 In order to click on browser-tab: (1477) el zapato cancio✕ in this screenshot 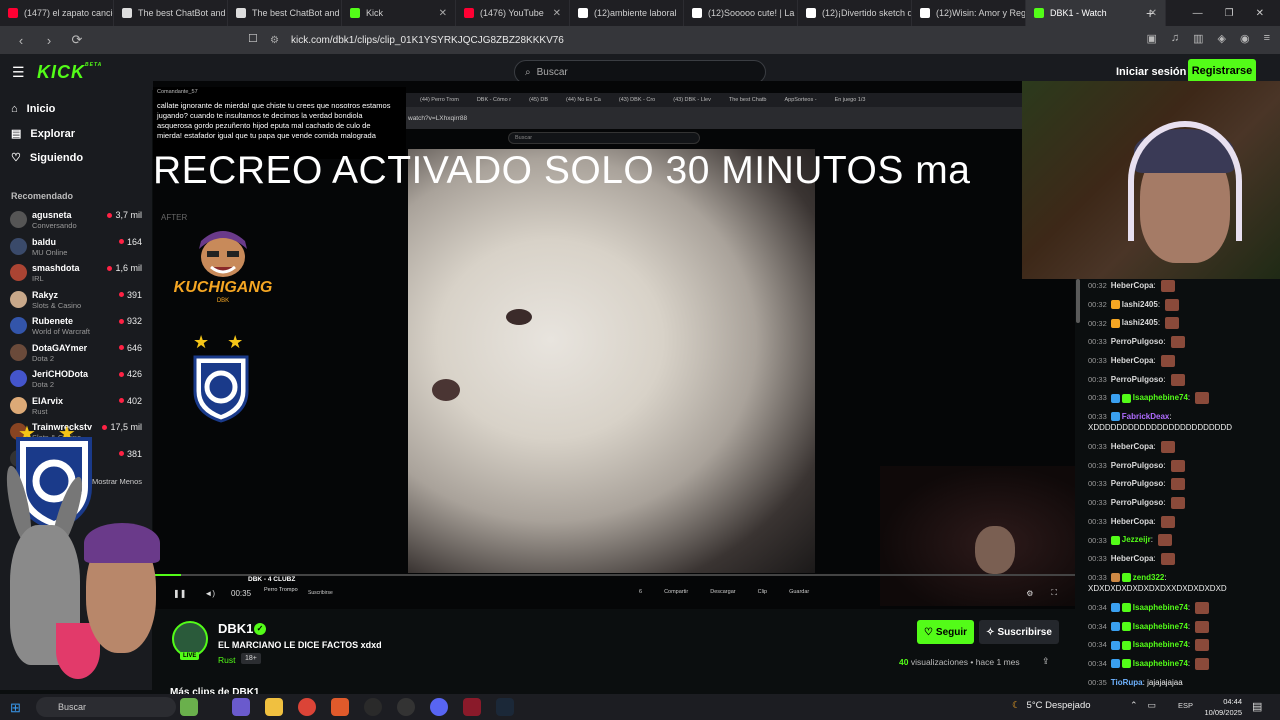, I will do `click(57, 13)`.